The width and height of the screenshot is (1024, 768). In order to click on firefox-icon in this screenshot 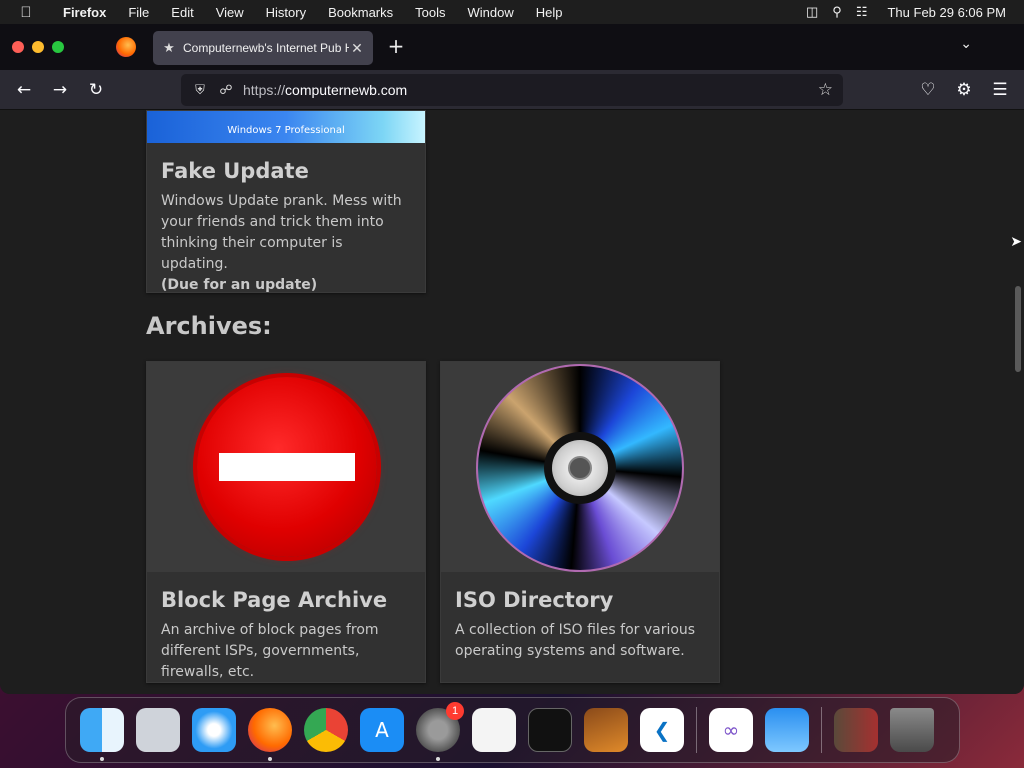, I will do `click(270, 734)`.